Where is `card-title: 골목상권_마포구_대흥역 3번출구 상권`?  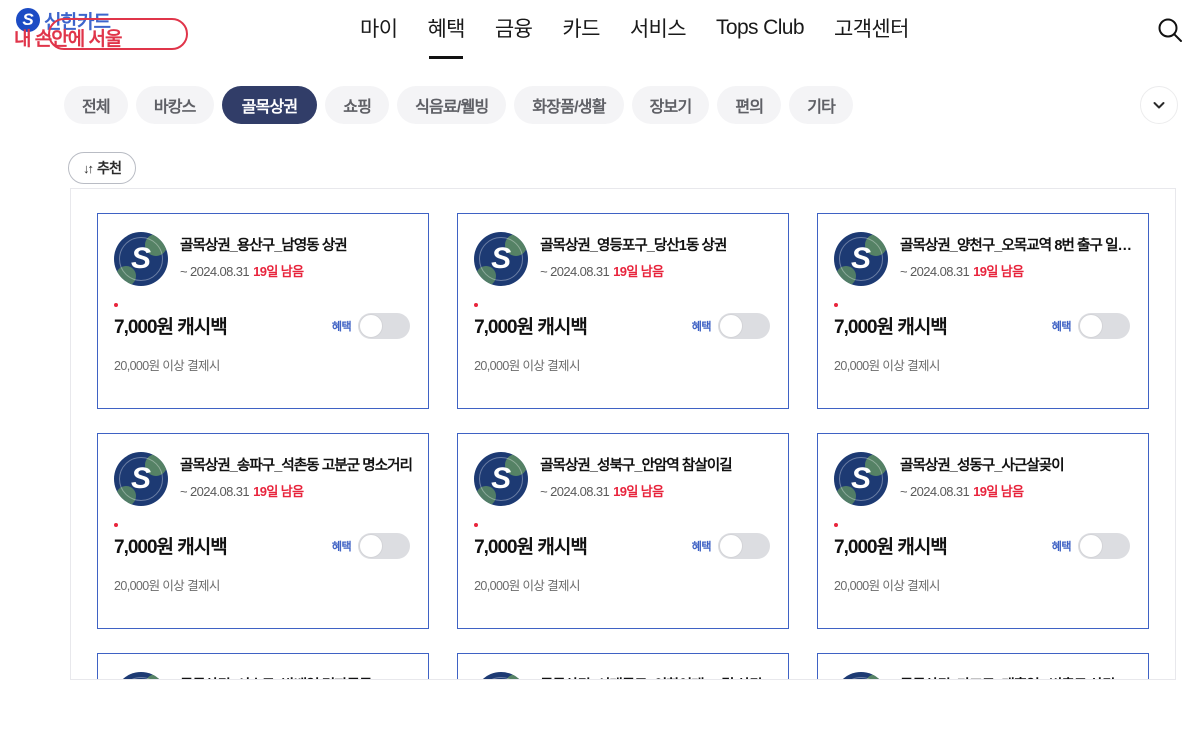 card-title: 골목상권_마포구_대흥역 3번출구 상권 is located at coordinates (1007, 676).